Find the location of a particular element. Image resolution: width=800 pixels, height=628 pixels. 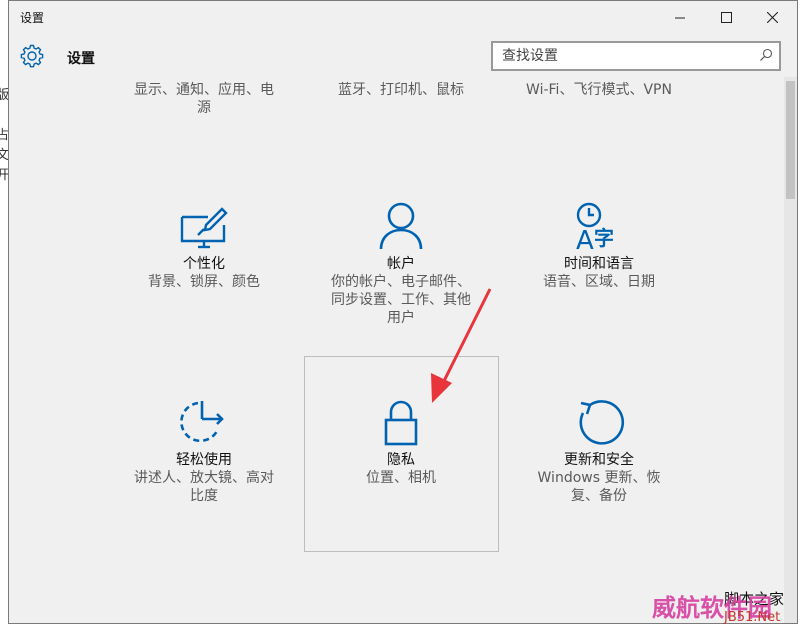

network-tile-desc: Wi-Fi、飞行模式、VPN is located at coordinates (599, 90).